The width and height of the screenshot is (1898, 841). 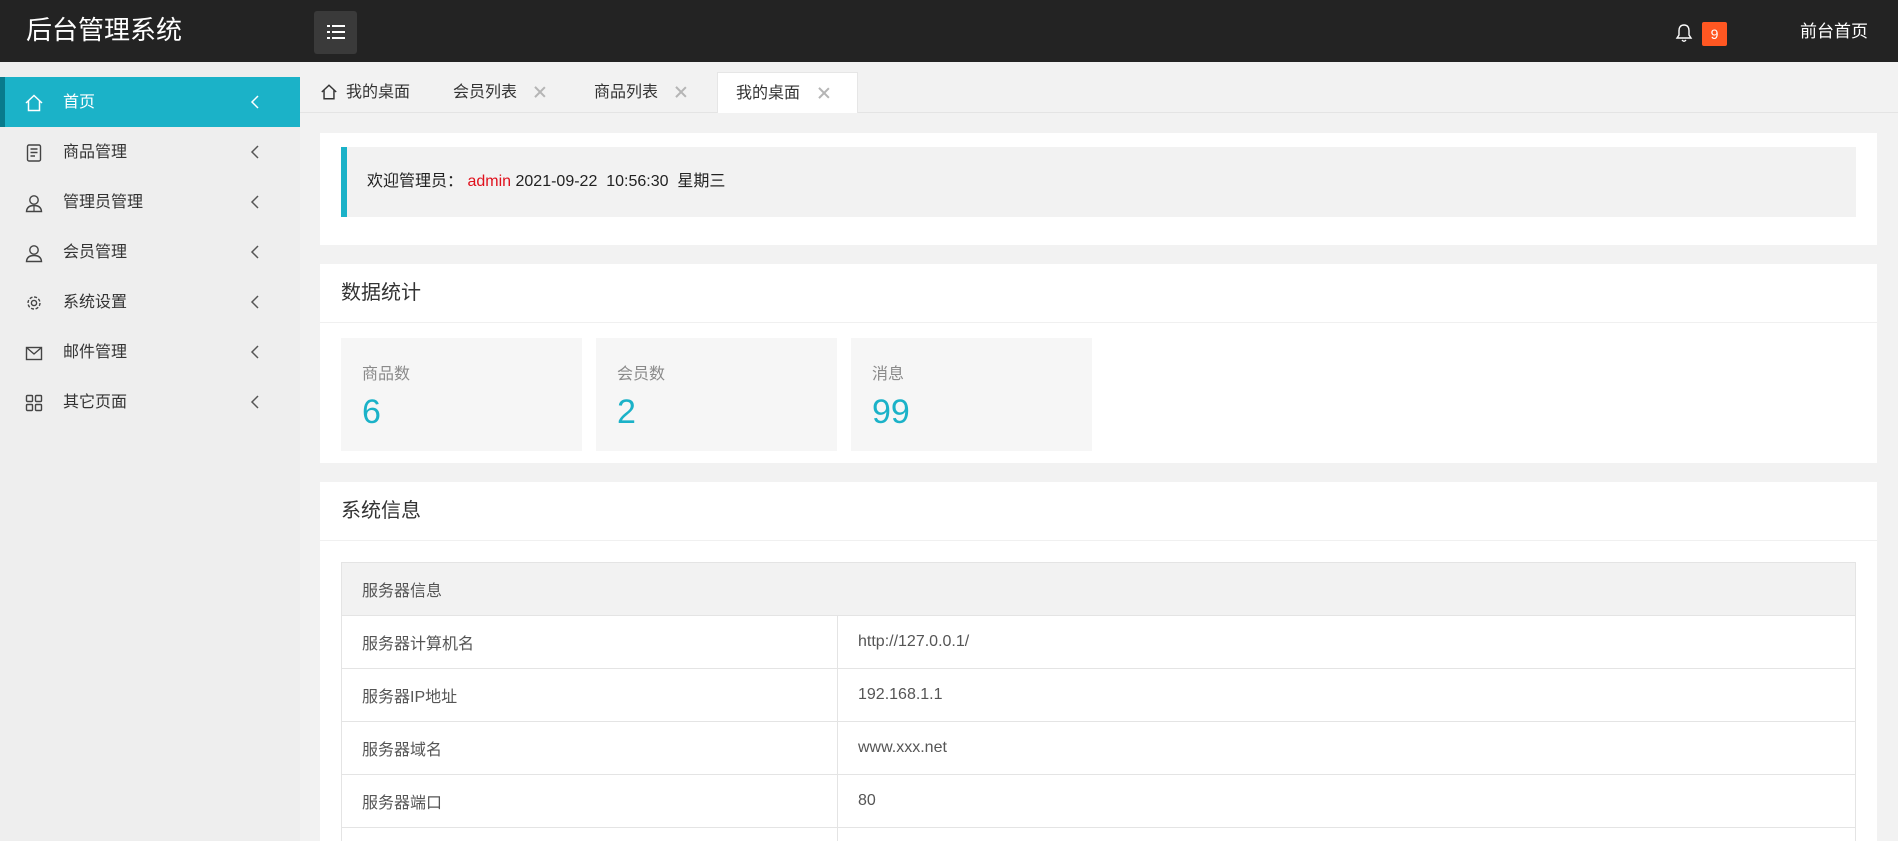 I want to click on sidebar-item-label: 其它页面, so click(x=95, y=402).